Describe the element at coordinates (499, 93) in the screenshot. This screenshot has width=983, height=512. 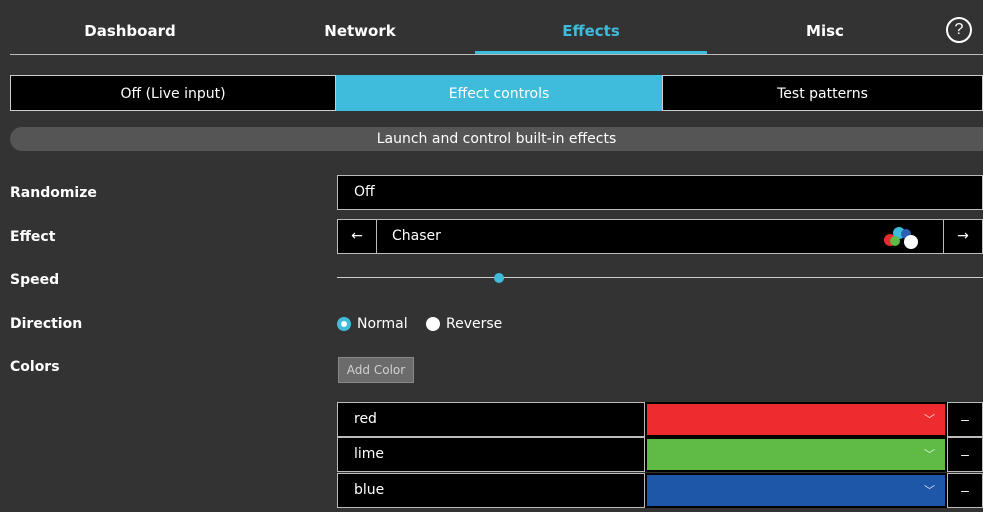
I see `mode-tab-effect-controls: Effect controls` at that location.